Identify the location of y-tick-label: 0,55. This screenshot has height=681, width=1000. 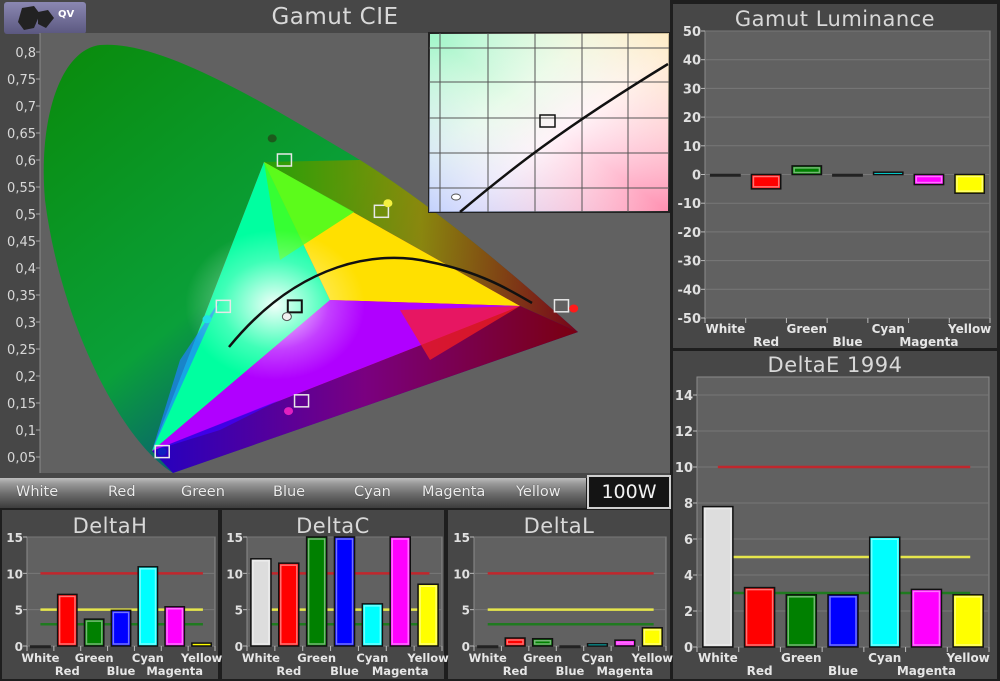
(21, 188).